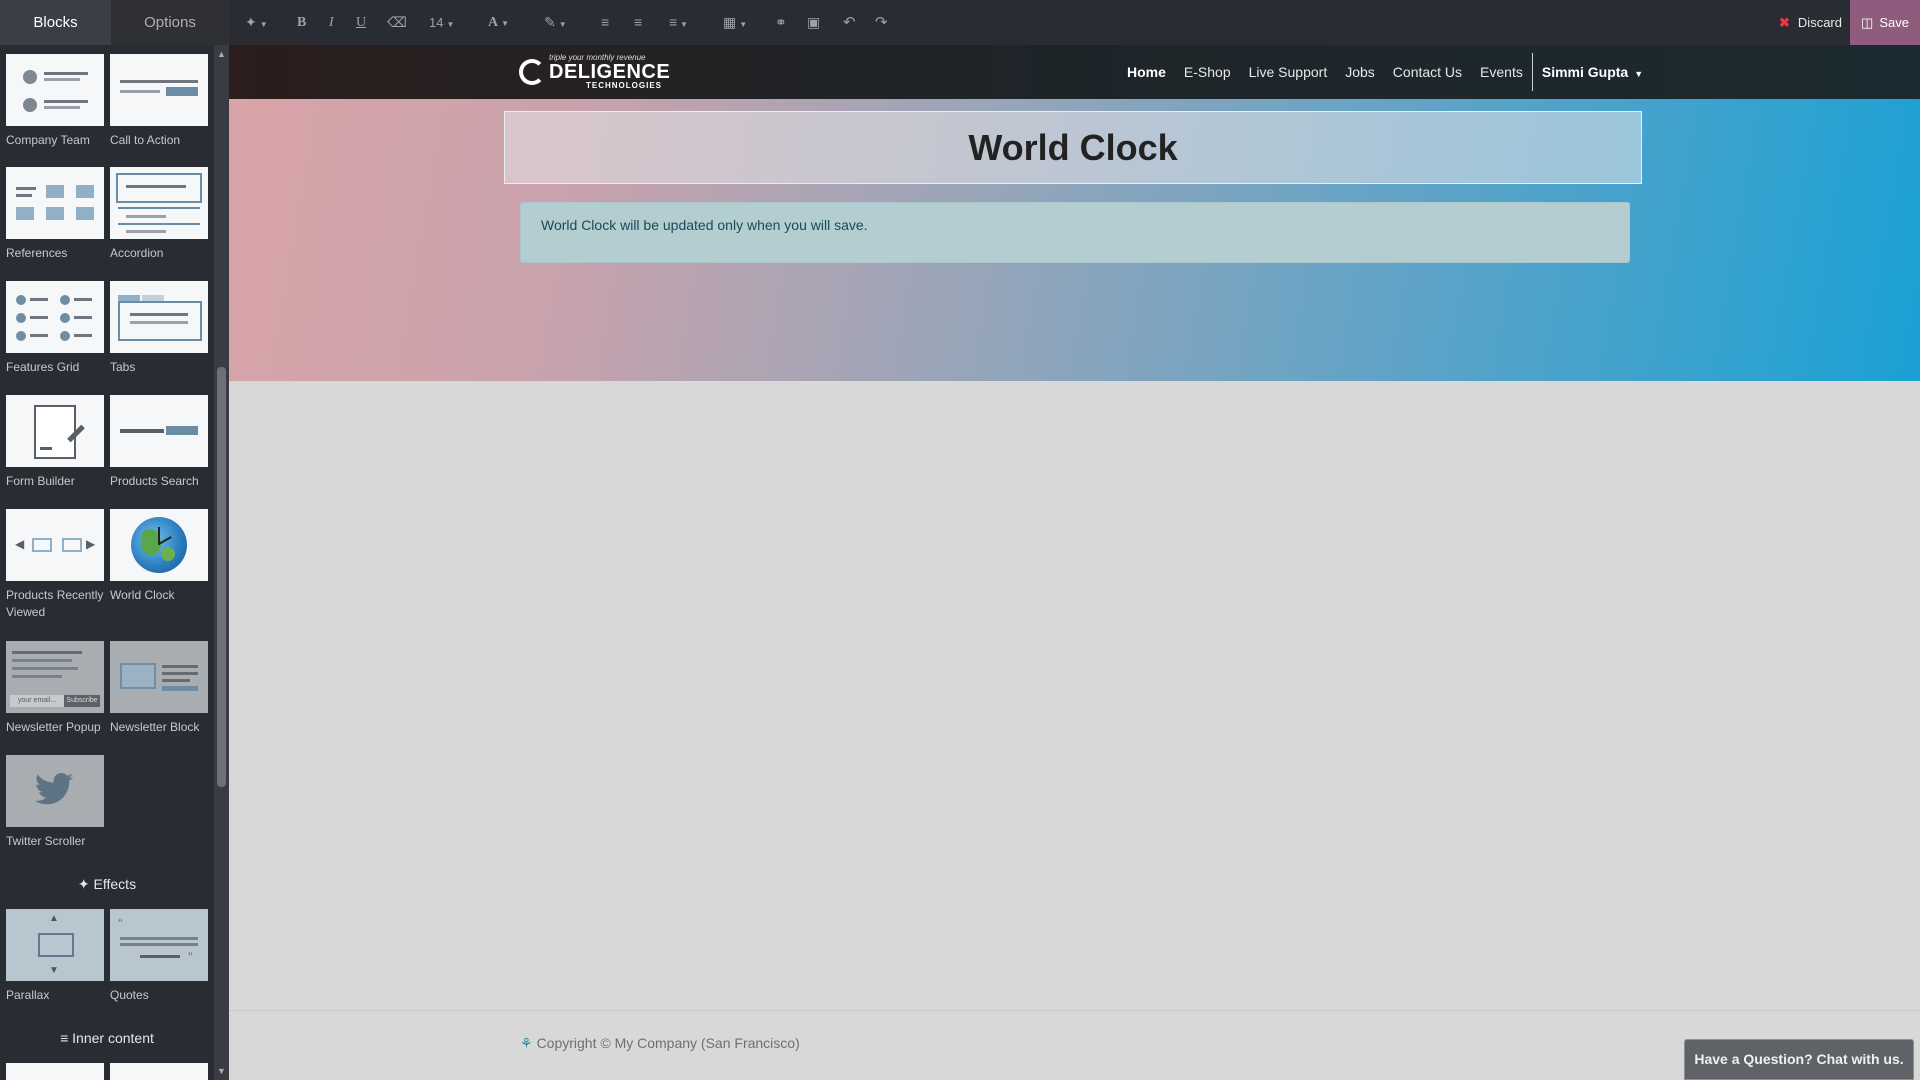 The height and width of the screenshot is (1080, 1920). Describe the element at coordinates (493, 22) in the screenshot. I see `font-color-icon: A` at that location.